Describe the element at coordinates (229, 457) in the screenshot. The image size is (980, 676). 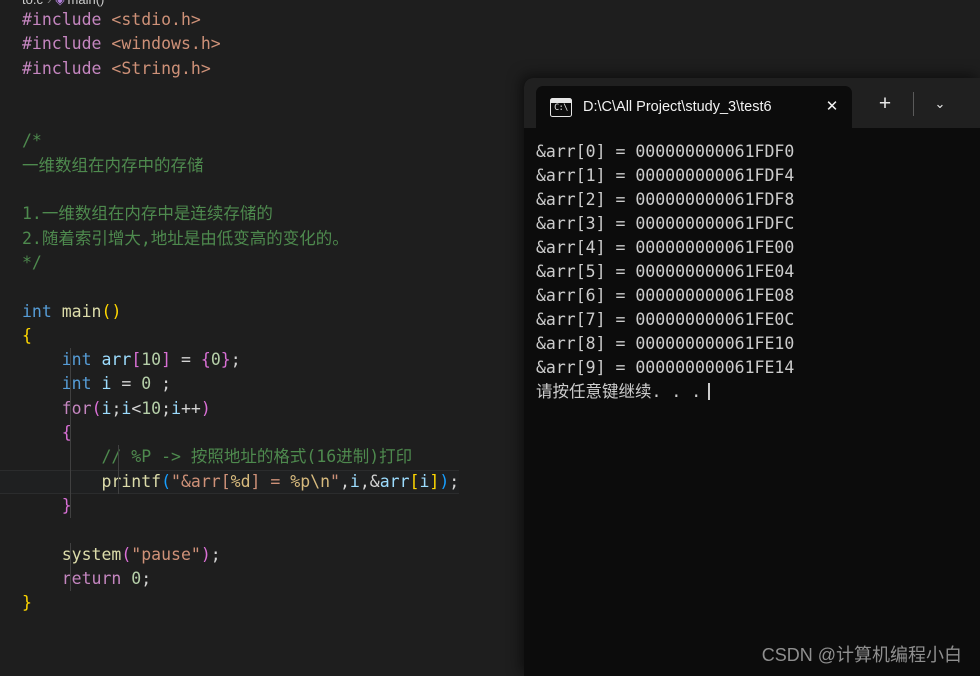
I see `code-line-comment-printf: // %P -> 按照地址的格式(16进制)打印` at that location.